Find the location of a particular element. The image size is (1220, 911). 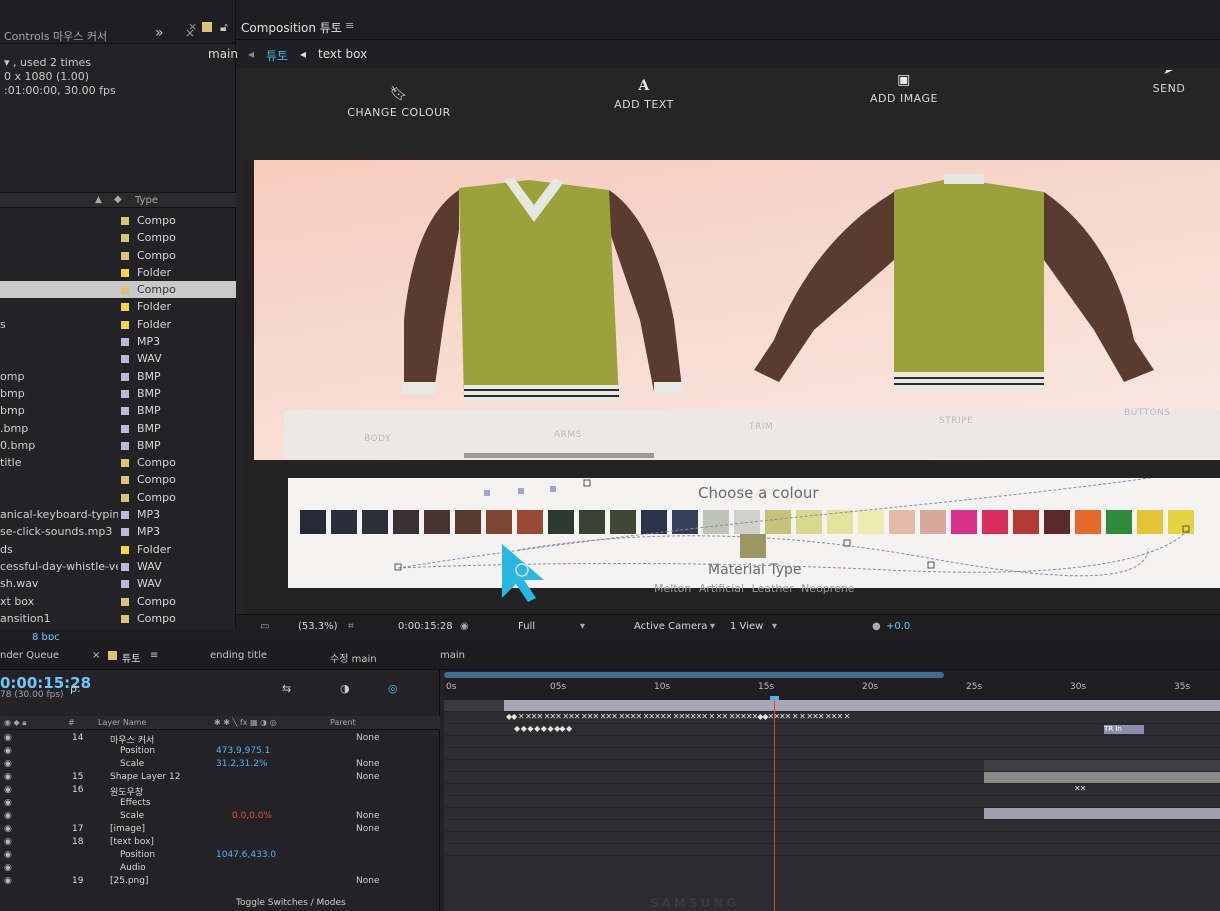

layer-name-header: Layer Name is located at coordinates (122, 722).